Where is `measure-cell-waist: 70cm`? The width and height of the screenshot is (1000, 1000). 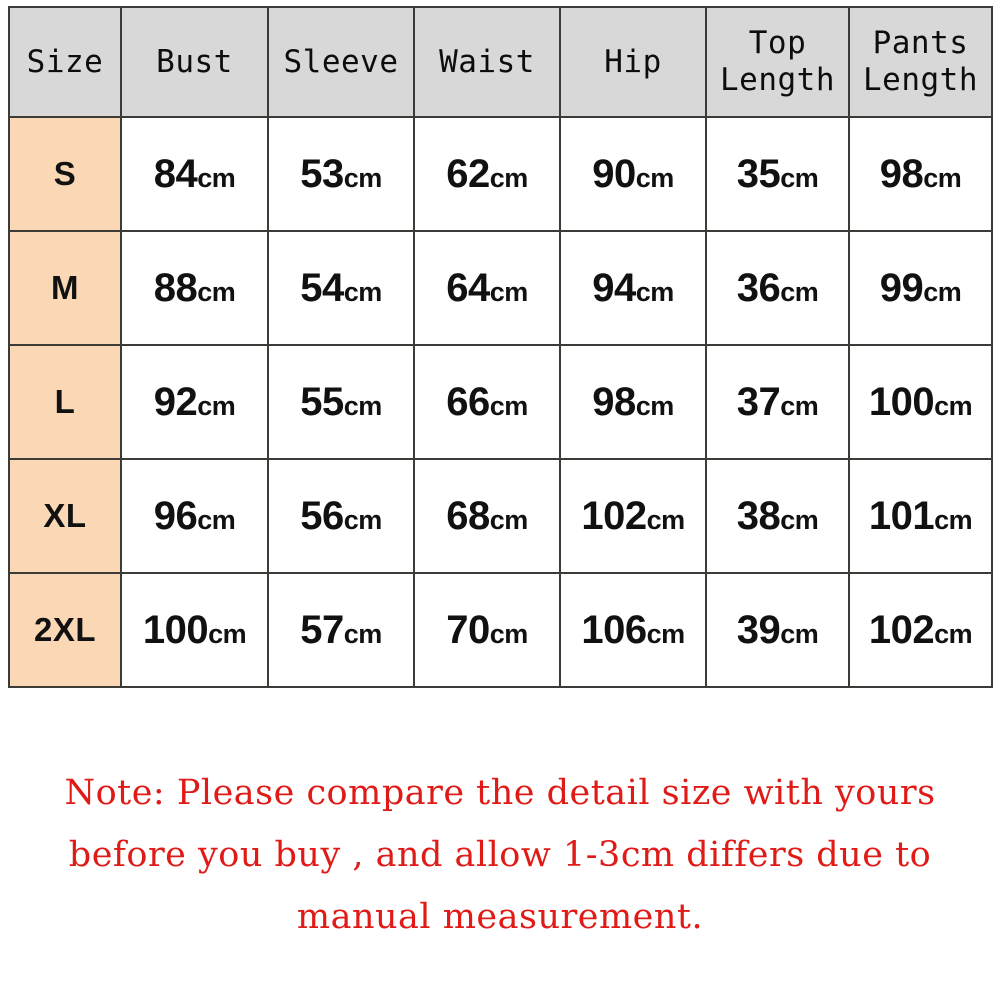 measure-cell-waist: 70cm is located at coordinates (487, 630).